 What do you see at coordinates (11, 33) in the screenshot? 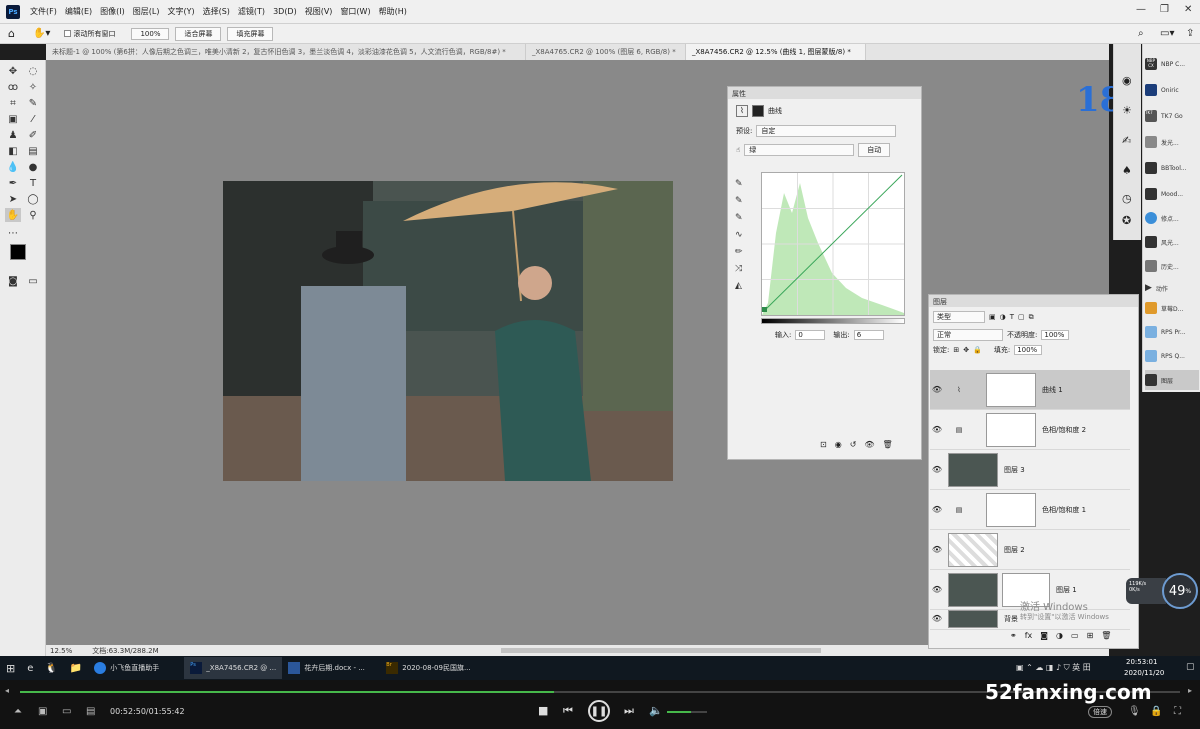
I see `home-icon: ⌂` at bounding box center [11, 33].